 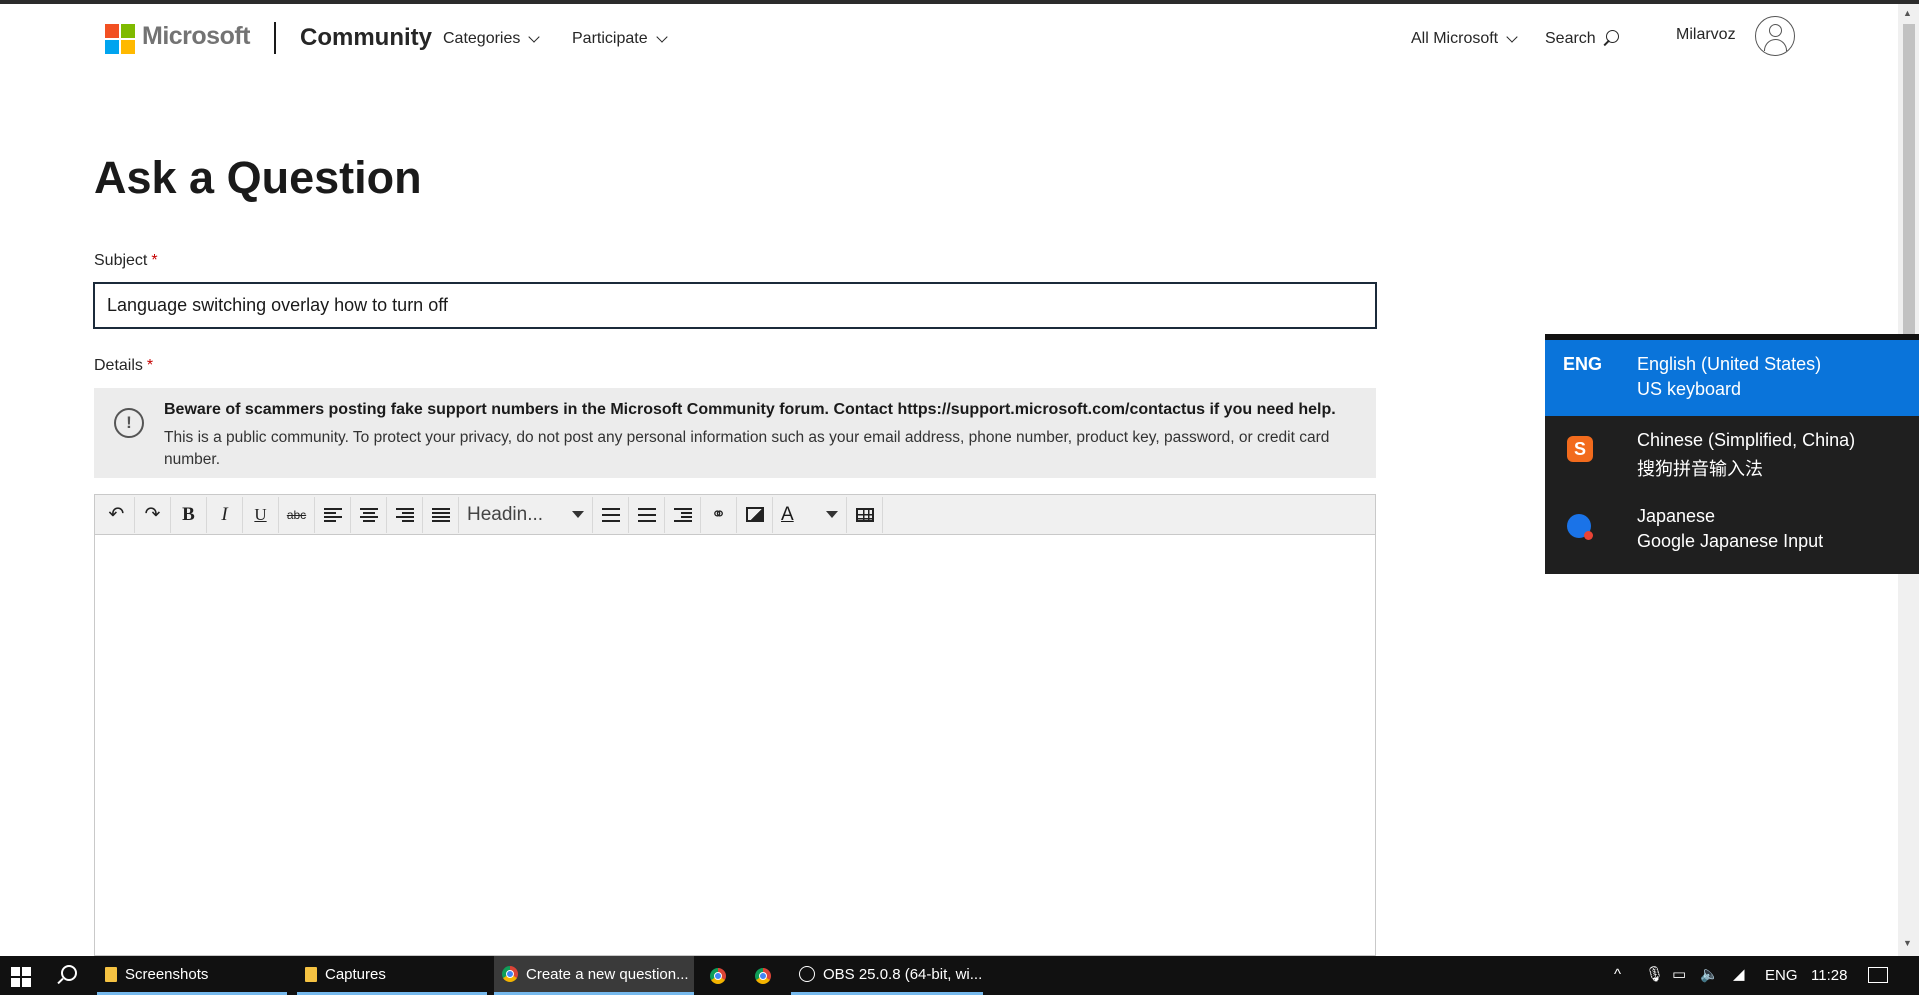 I want to click on subject-label-text: Subject, so click(x=121, y=260).